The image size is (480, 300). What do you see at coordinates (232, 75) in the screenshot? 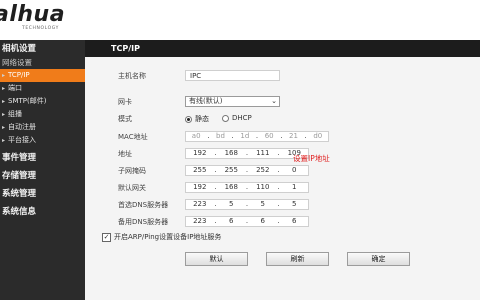
I see `hostname-input: IPC` at bounding box center [232, 75].